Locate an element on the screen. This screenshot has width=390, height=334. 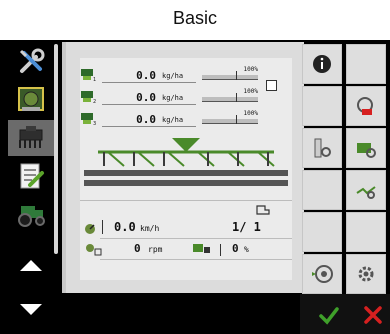
hopper-3-icon: 3 is located at coordinates (88, 119).